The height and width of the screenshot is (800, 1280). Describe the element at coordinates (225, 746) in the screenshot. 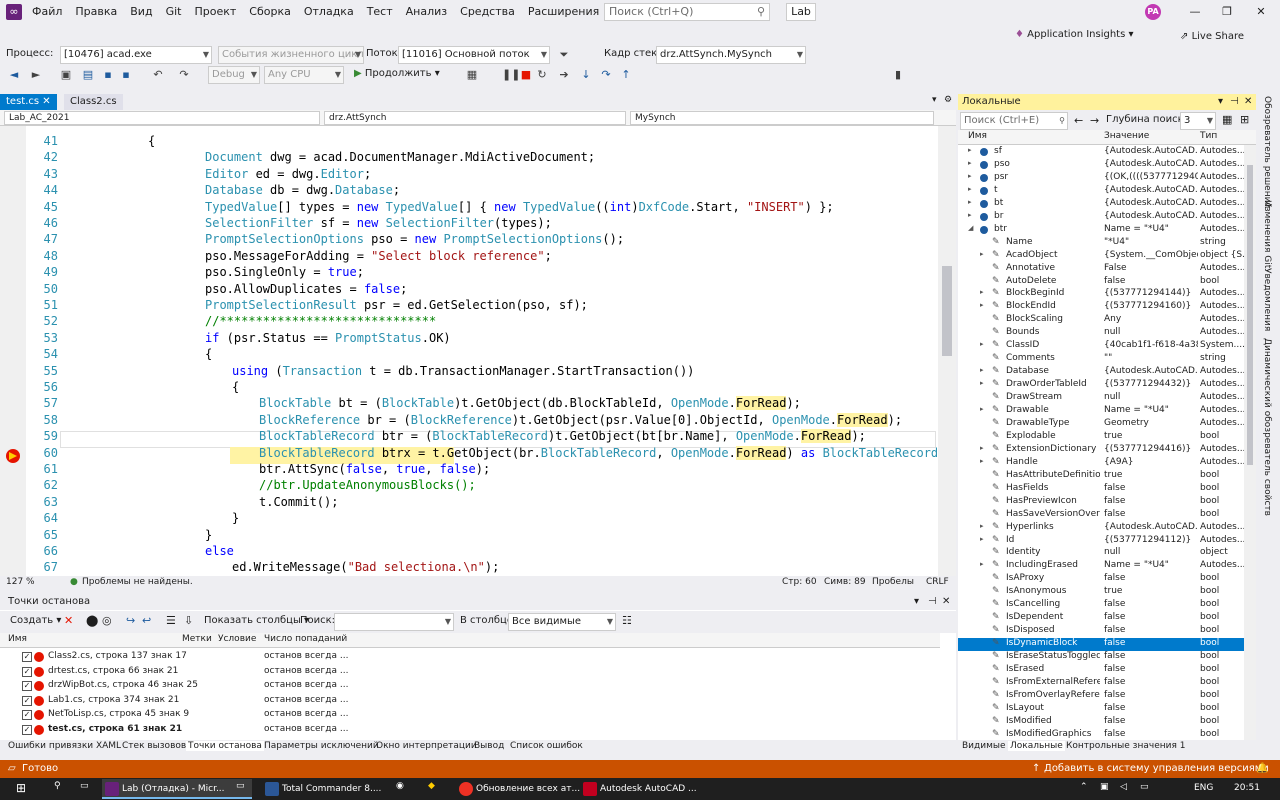

I see `bottom-tab: Точки останова` at that location.